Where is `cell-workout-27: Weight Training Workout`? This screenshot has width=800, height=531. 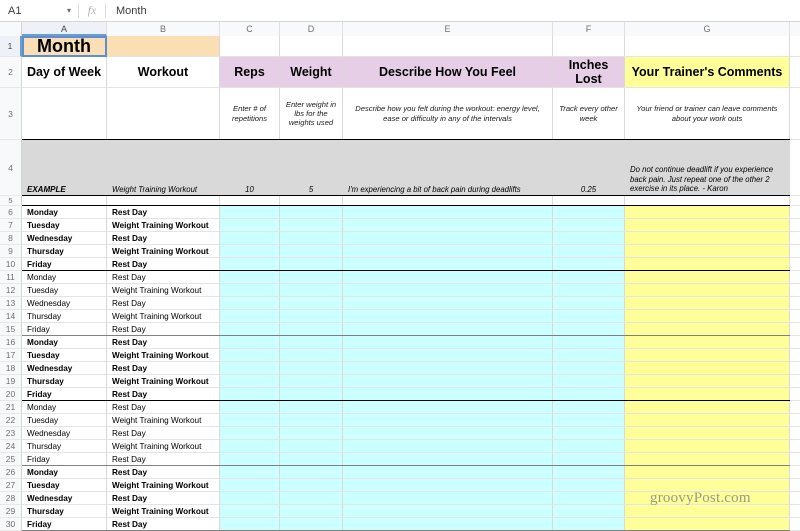
cell-workout-27: Weight Training Workout is located at coordinates (163, 485).